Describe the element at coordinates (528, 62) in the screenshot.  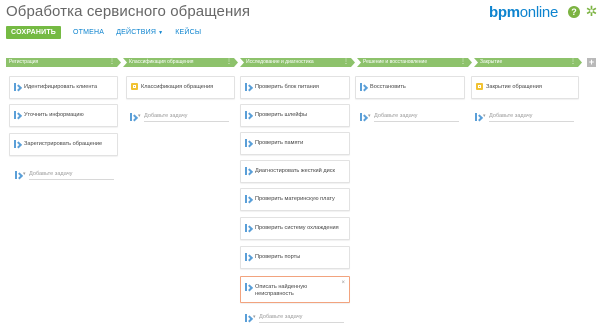
I see `stage-closing: Закрытие ⋮` at that location.